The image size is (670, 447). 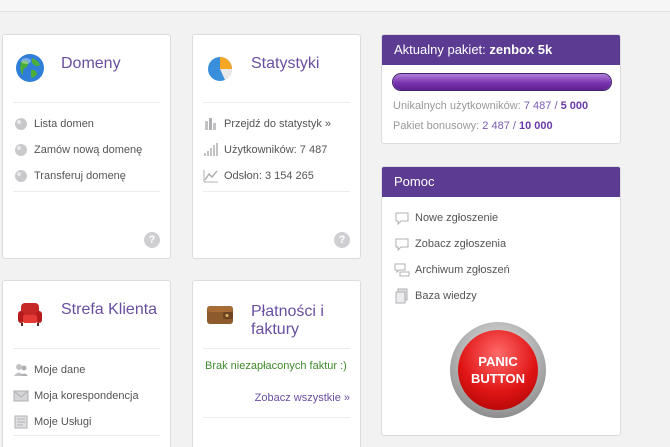 What do you see at coordinates (436, 126) in the screenshot?
I see `bonus-label: Pakiet bonusowy:` at bounding box center [436, 126].